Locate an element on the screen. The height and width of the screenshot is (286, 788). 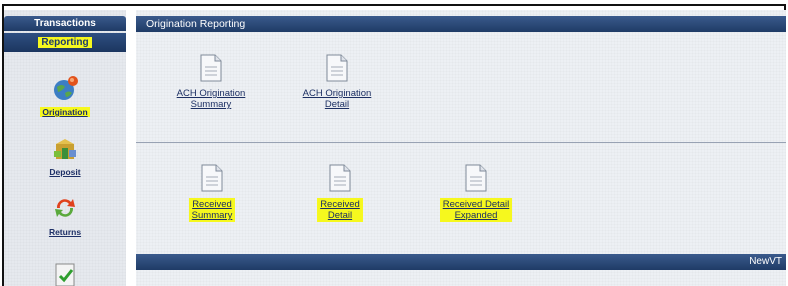
report-received-detail-expanded: Received Detail Expanded is located at coordinates (476, 193).